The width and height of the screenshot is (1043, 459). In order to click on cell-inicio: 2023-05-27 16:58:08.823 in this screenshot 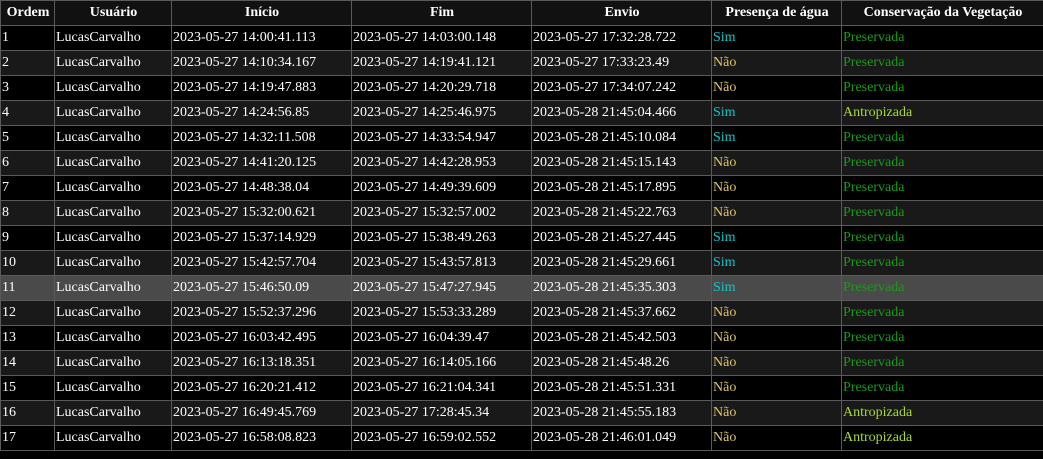, I will do `click(261, 438)`.